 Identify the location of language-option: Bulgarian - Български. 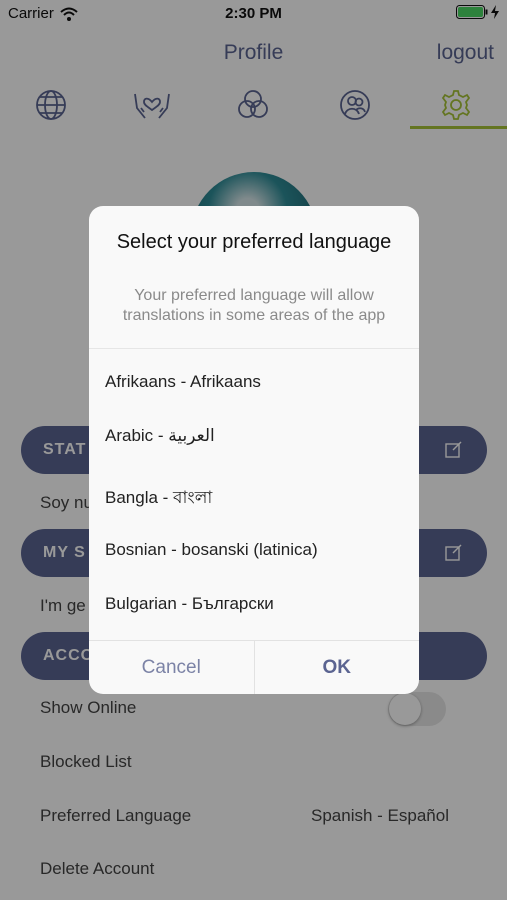
(189, 604).